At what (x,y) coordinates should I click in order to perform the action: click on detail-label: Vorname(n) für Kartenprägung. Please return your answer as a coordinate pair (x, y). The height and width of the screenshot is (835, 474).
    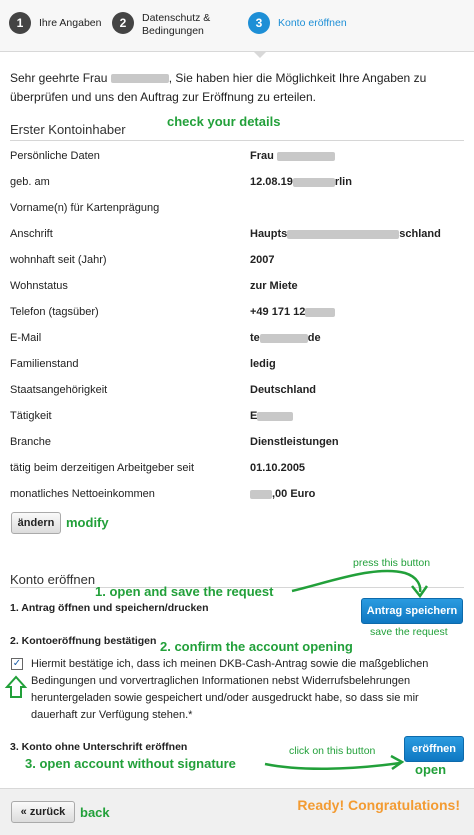
    Looking at the image, I should click on (85, 208).